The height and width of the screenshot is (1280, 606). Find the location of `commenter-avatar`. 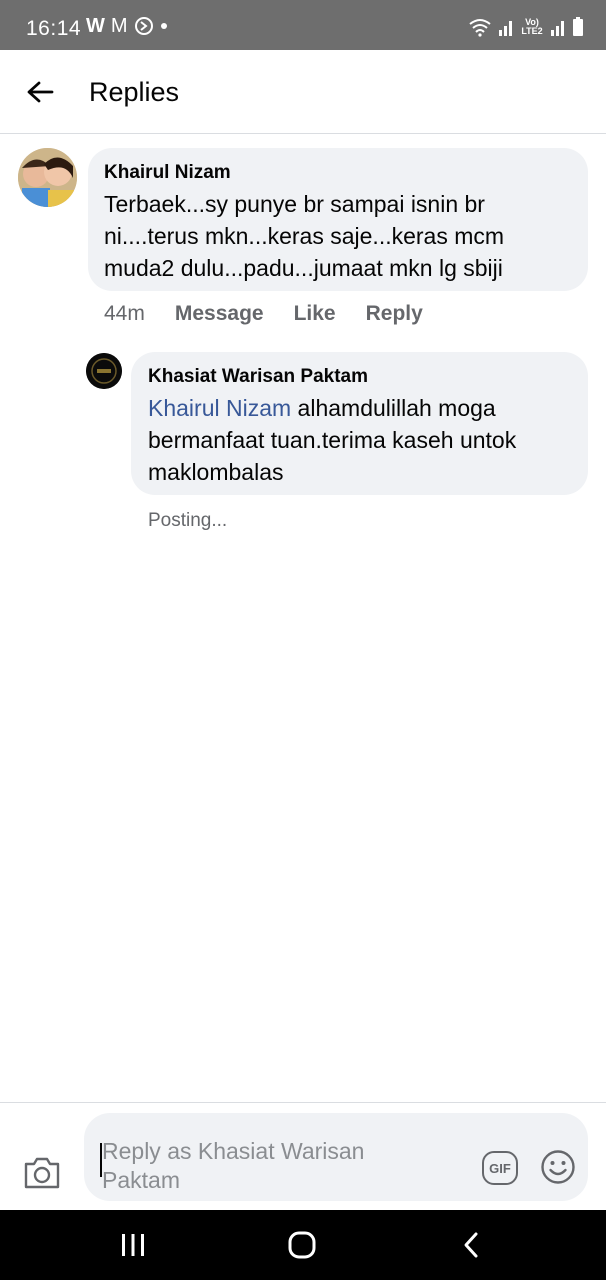

commenter-avatar is located at coordinates (47, 177).